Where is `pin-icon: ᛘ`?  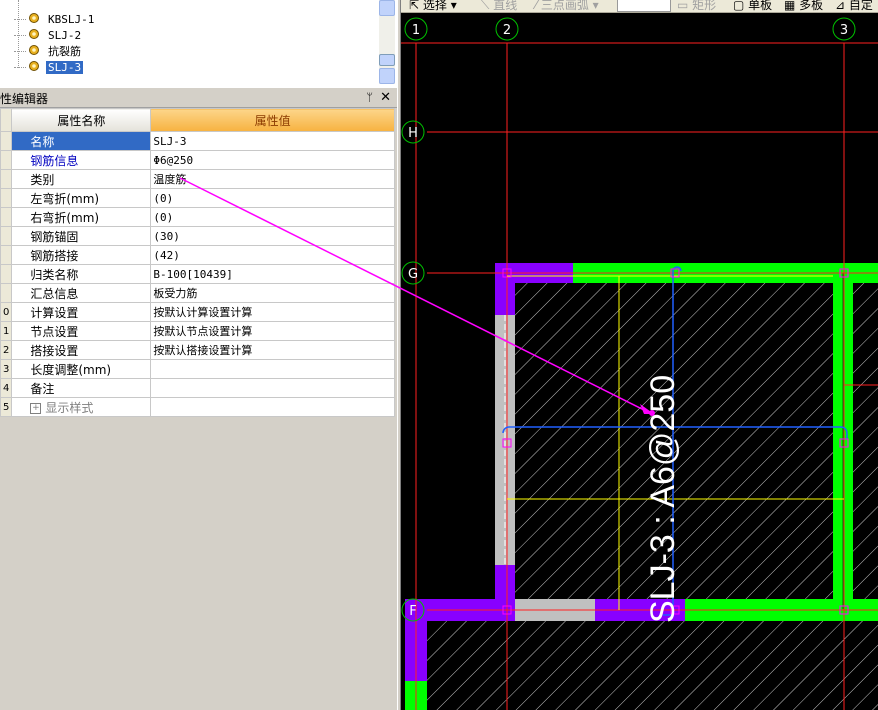 pin-icon: ᛘ is located at coordinates (369, 97).